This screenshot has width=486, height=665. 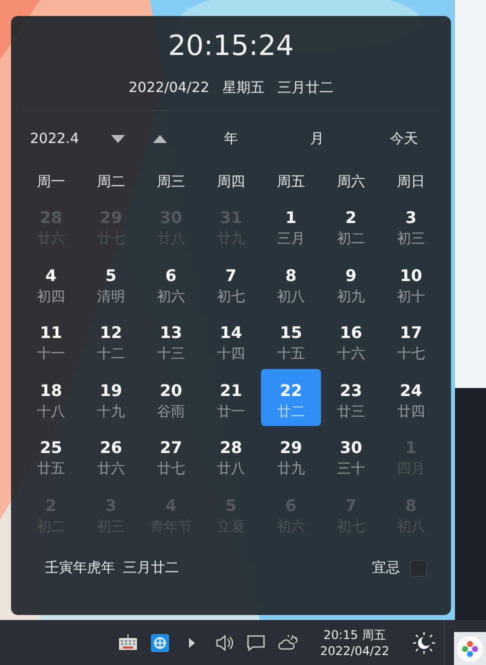 I want to click on lunar-day: 十八, so click(x=51, y=412).